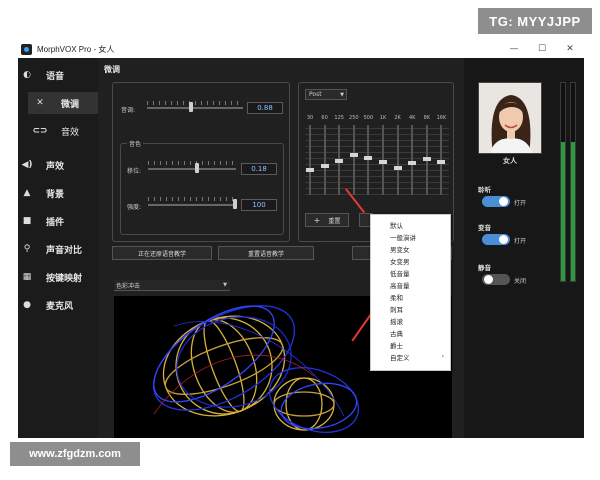  I want to click on menu-item-default: 默认, so click(410, 225).